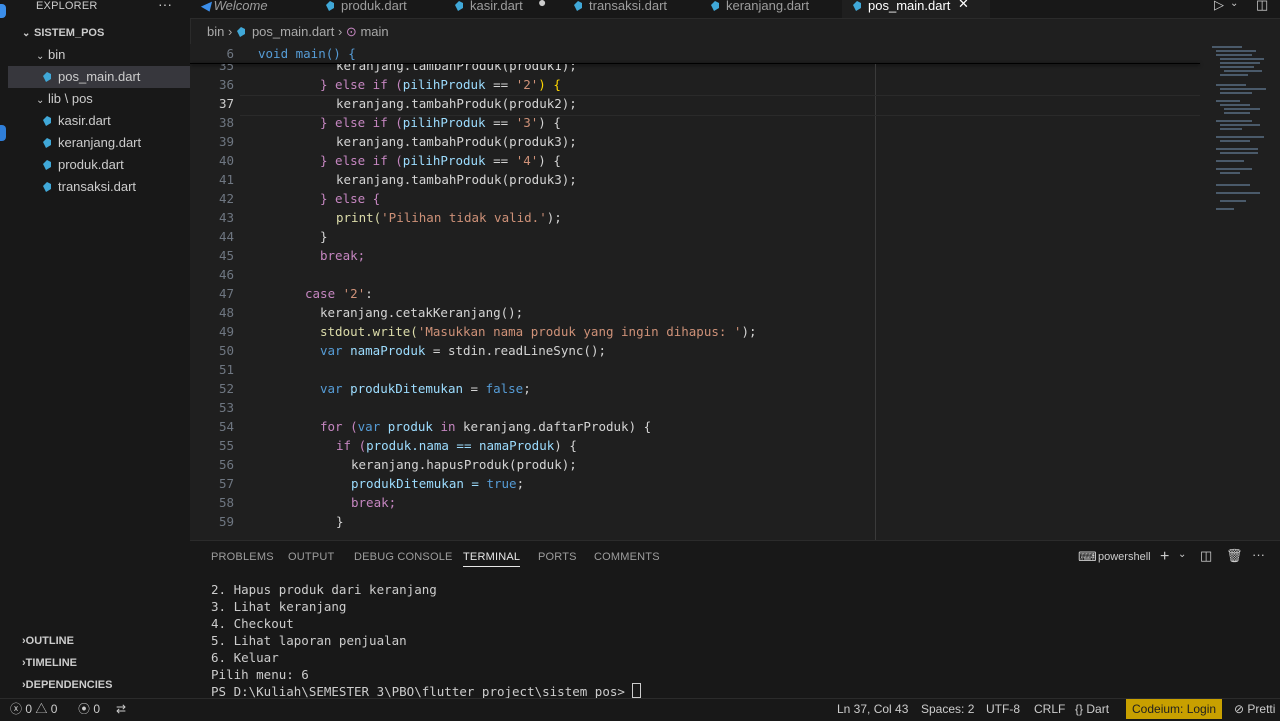  What do you see at coordinates (1003, 709) in the screenshot?
I see `encoding: UTF-8` at bounding box center [1003, 709].